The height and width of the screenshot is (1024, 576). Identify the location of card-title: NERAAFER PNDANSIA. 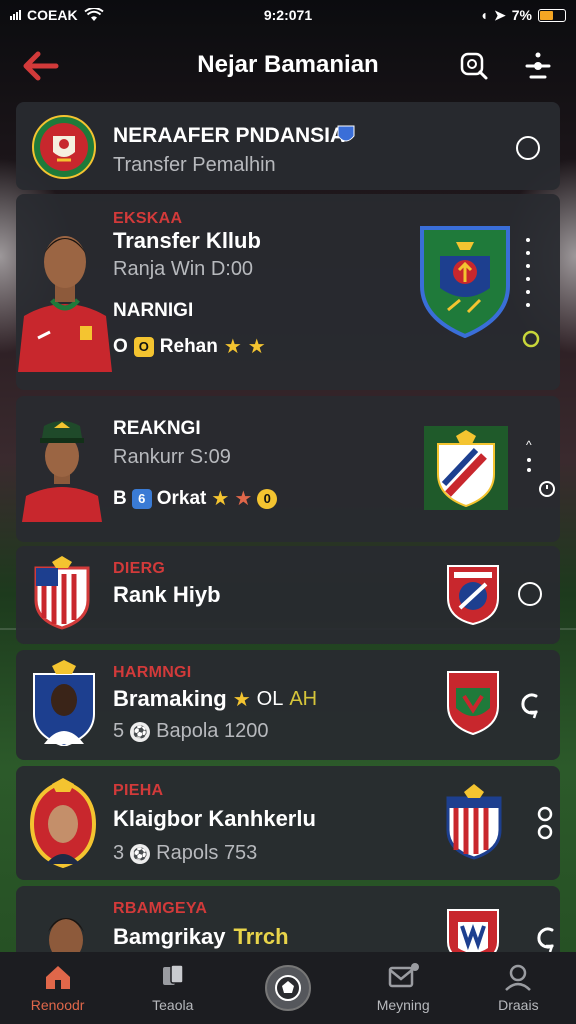
(229, 135).